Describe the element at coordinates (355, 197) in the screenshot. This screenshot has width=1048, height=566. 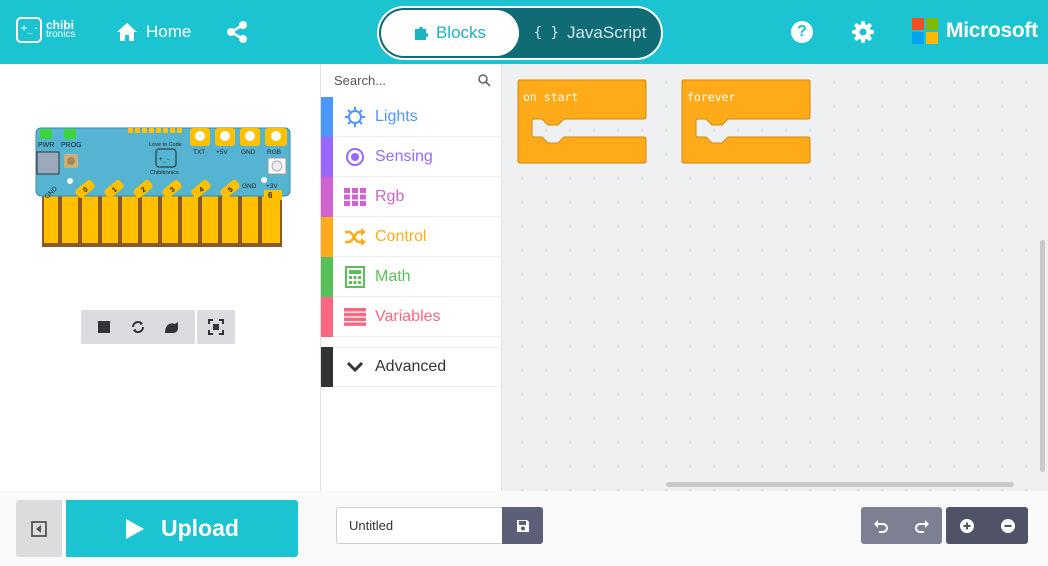
I see `rgb-icon` at that location.